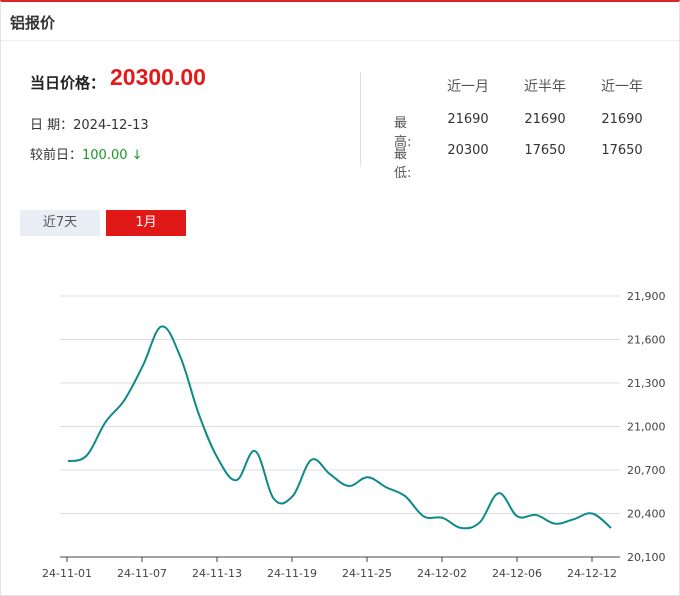 The width and height of the screenshot is (680, 596). What do you see at coordinates (592, 573) in the screenshot?
I see `x-tick-label: 24-12-12` at bounding box center [592, 573].